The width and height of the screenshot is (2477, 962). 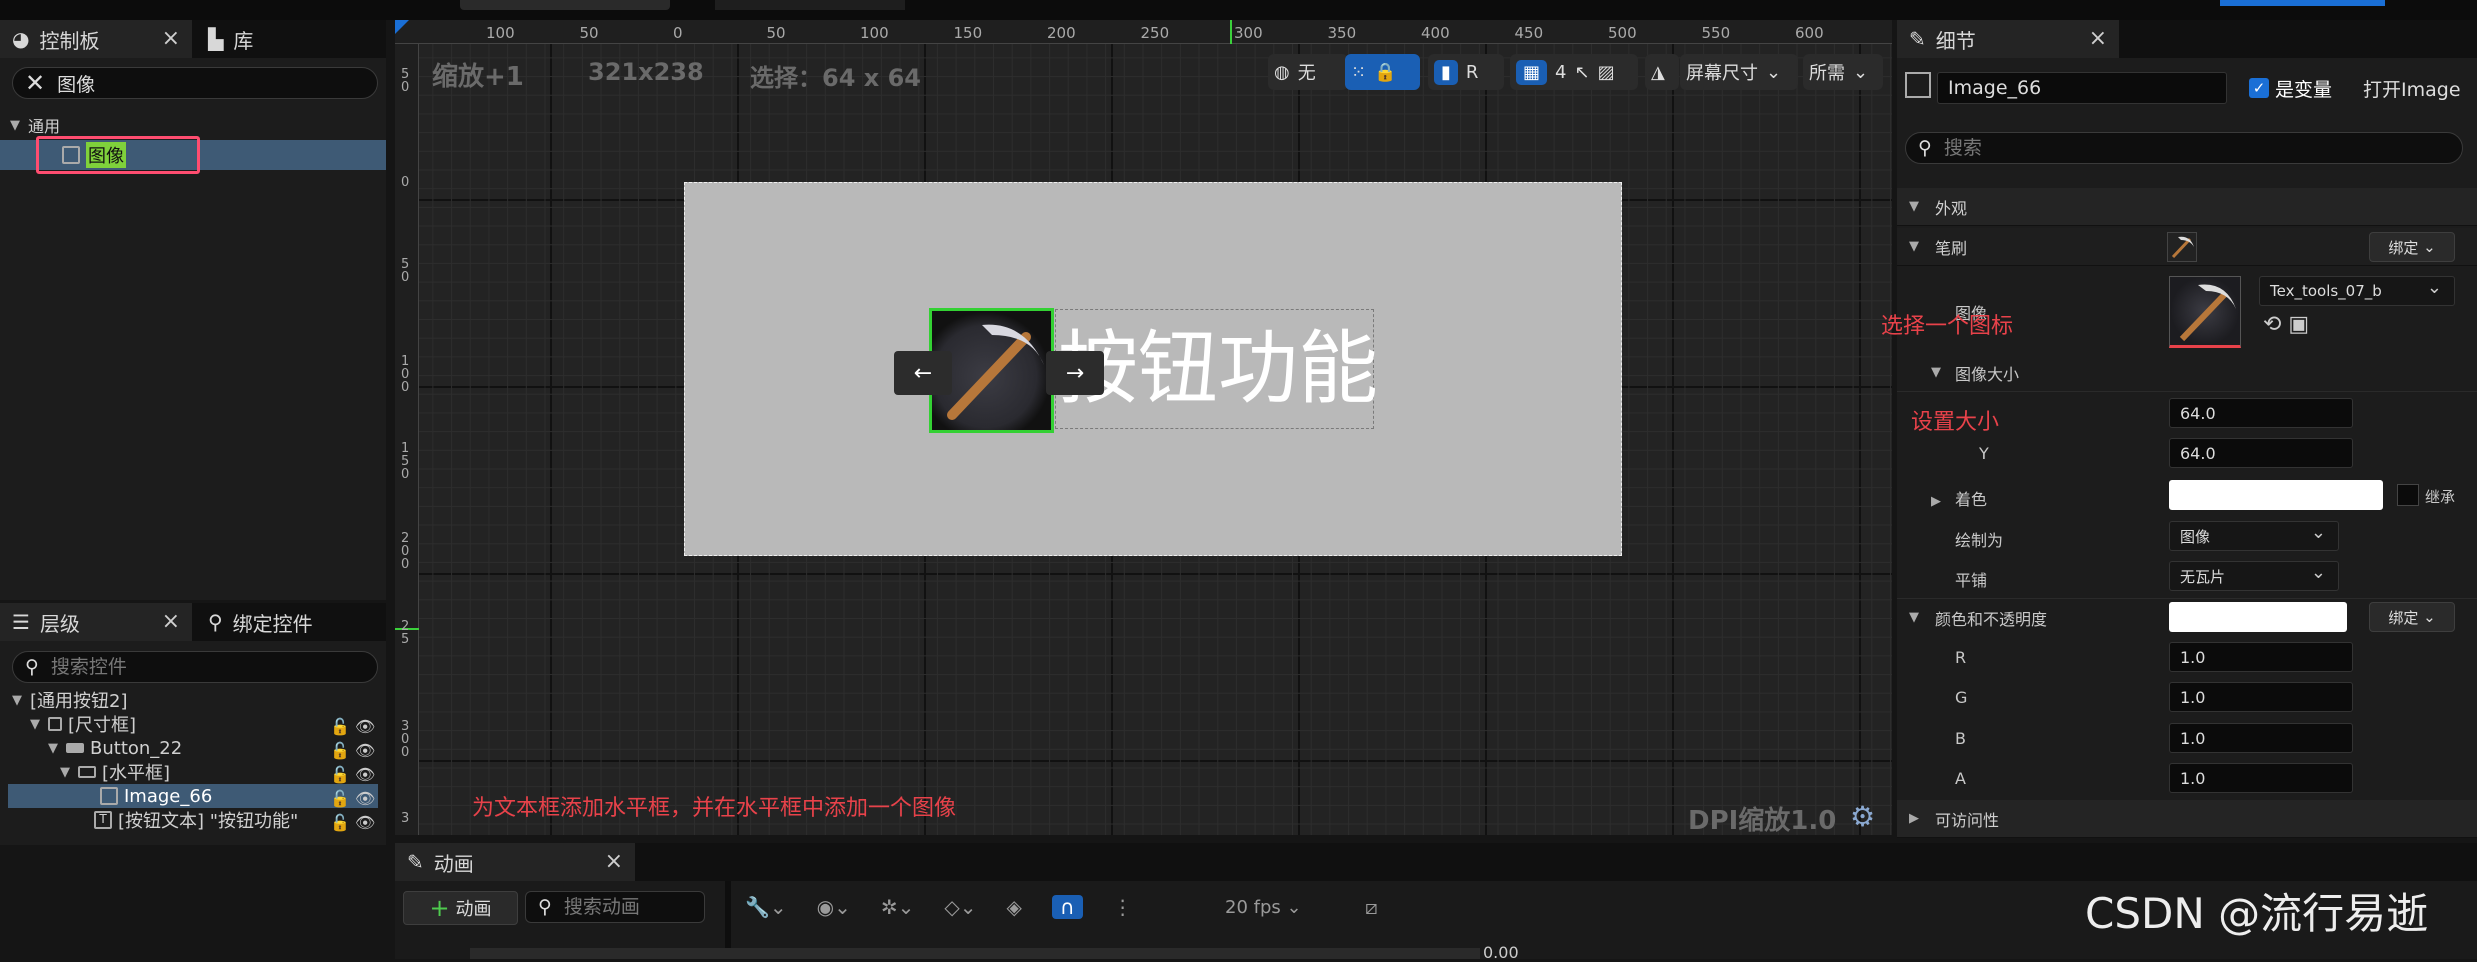 What do you see at coordinates (1574, 72) in the screenshot?
I see `grid-toggle: ▦ 4 ↖ ▨` at bounding box center [1574, 72].